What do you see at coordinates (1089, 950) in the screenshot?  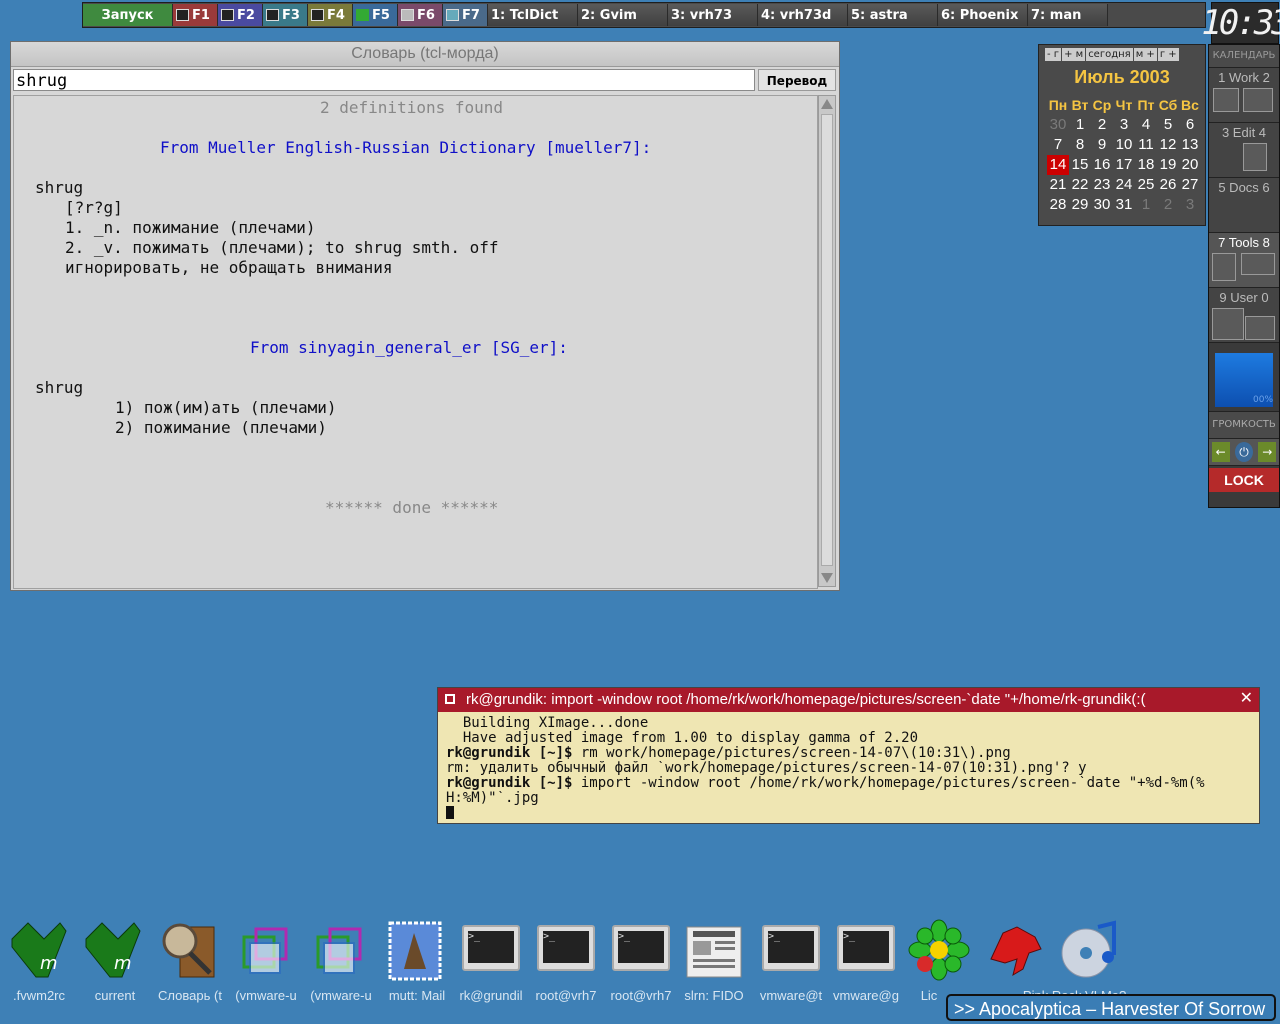 I see `music-cd-icon` at bounding box center [1089, 950].